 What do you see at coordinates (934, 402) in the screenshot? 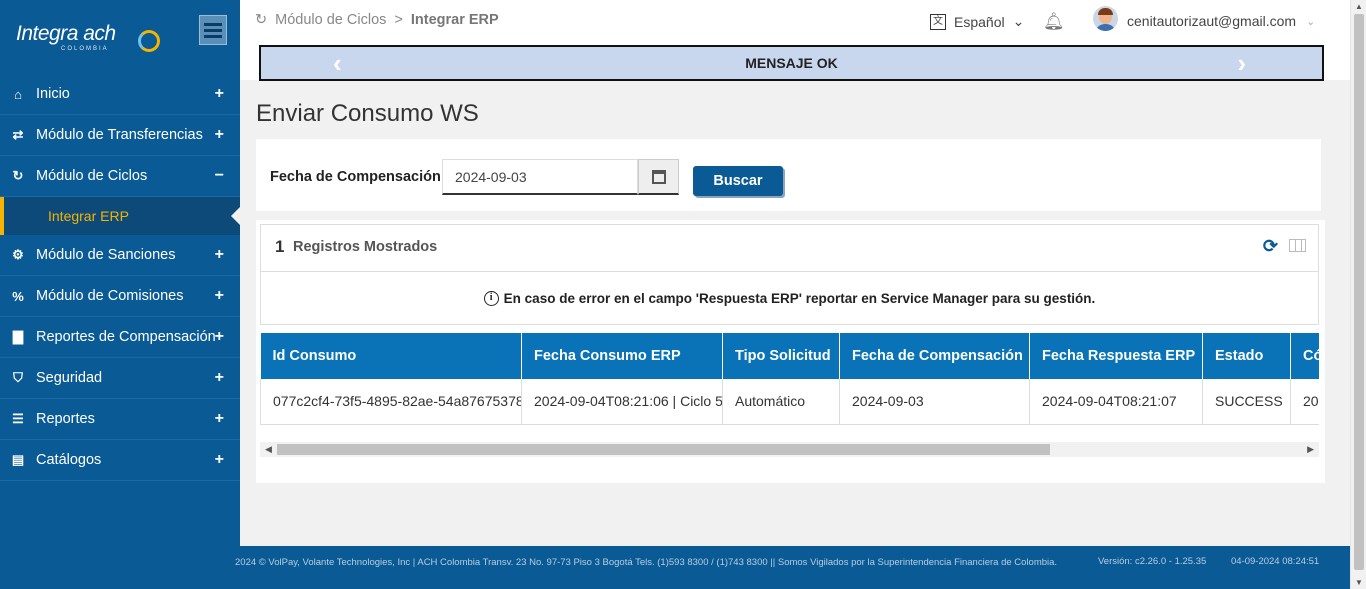
I see `table-cell: 2024-09-03` at bounding box center [934, 402].